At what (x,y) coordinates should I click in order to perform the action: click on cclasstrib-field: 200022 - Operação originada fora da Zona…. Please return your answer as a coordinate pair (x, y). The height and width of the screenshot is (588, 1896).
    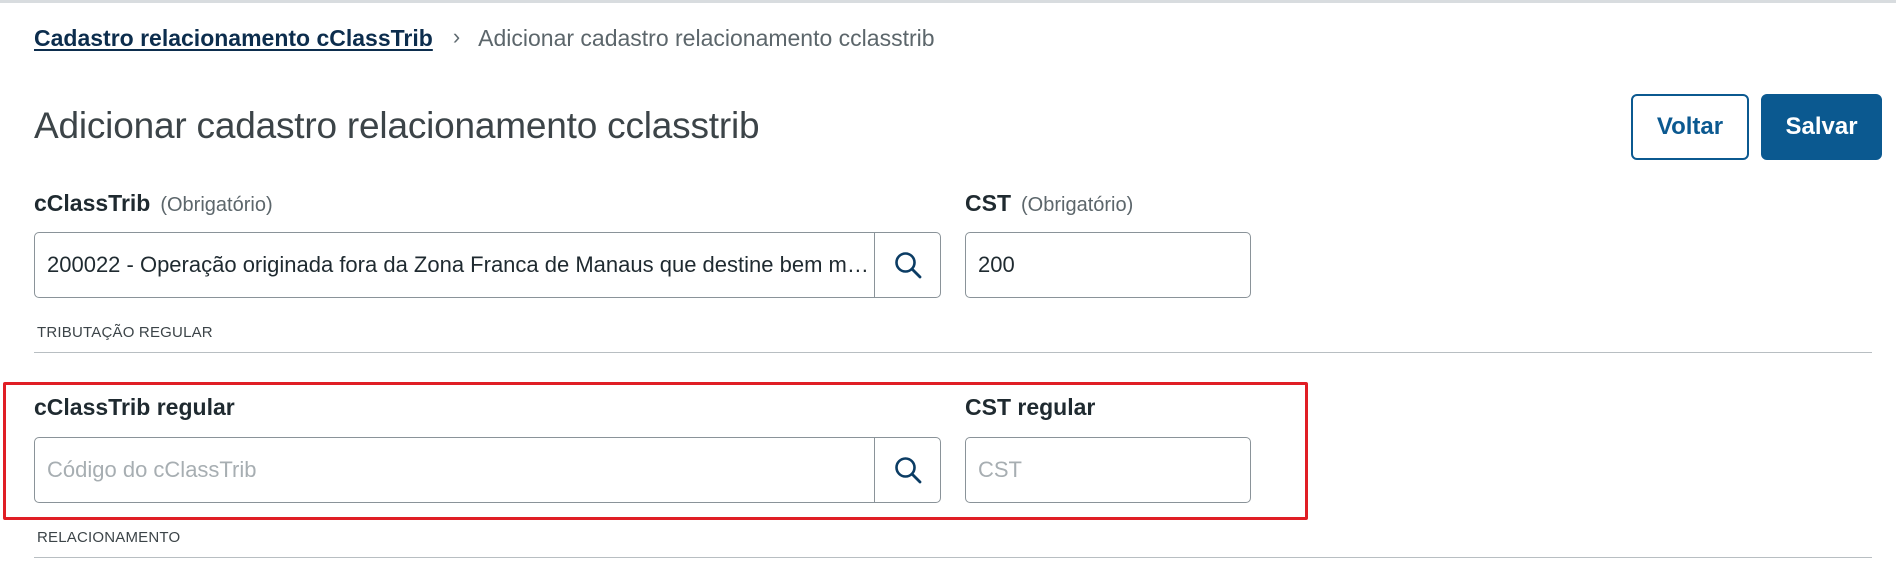
    Looking at the image, I should click on (487, 265).